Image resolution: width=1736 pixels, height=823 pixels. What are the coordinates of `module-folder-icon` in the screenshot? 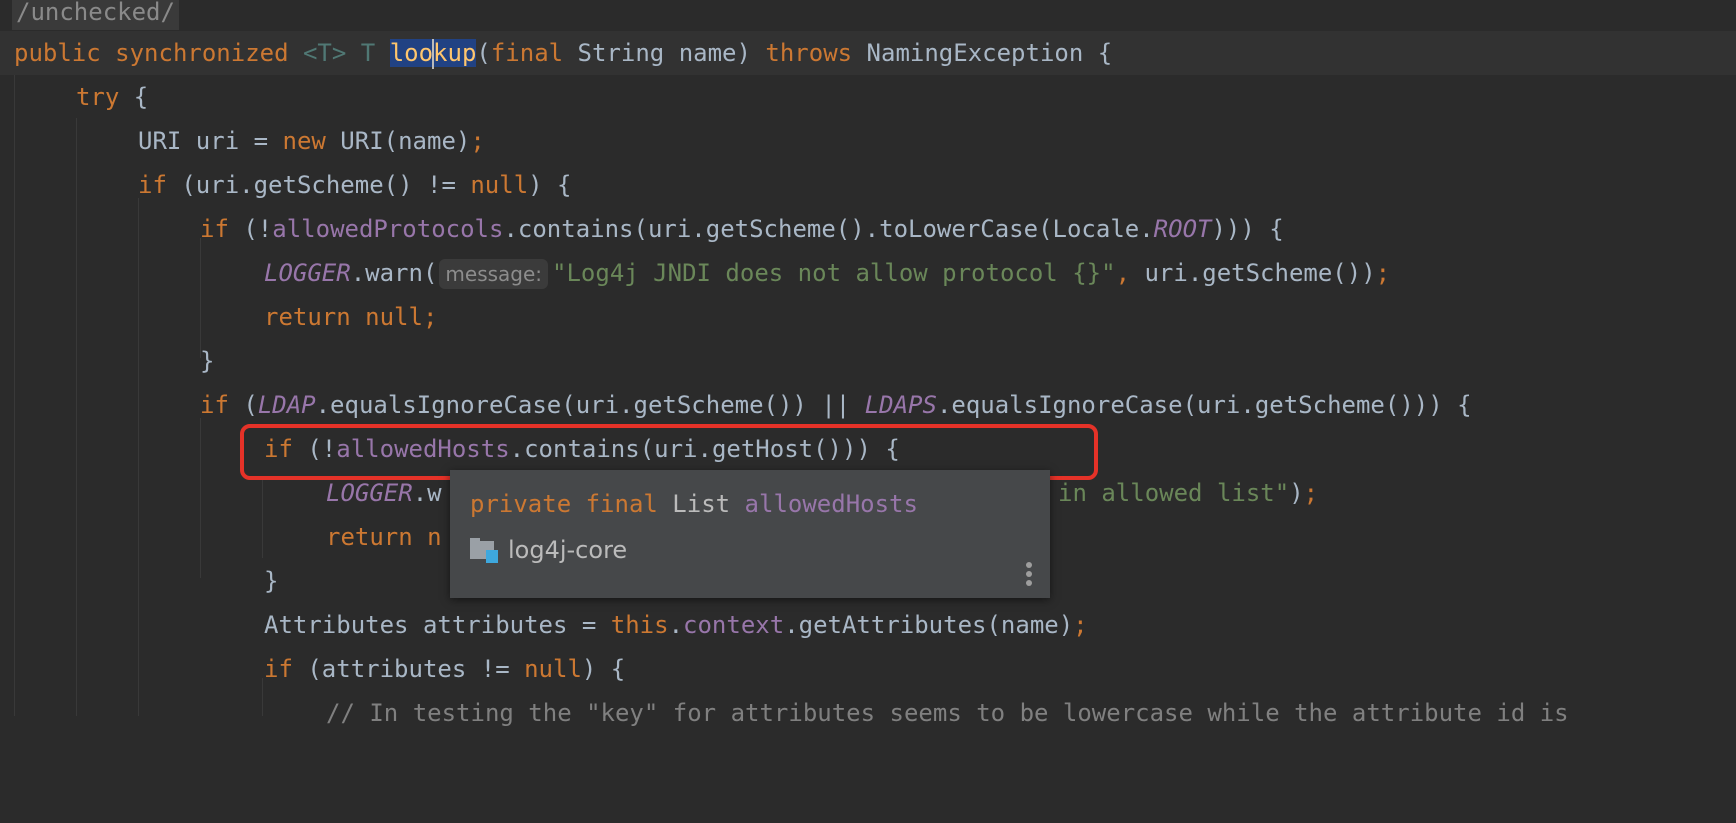 It's located at (485, 550).